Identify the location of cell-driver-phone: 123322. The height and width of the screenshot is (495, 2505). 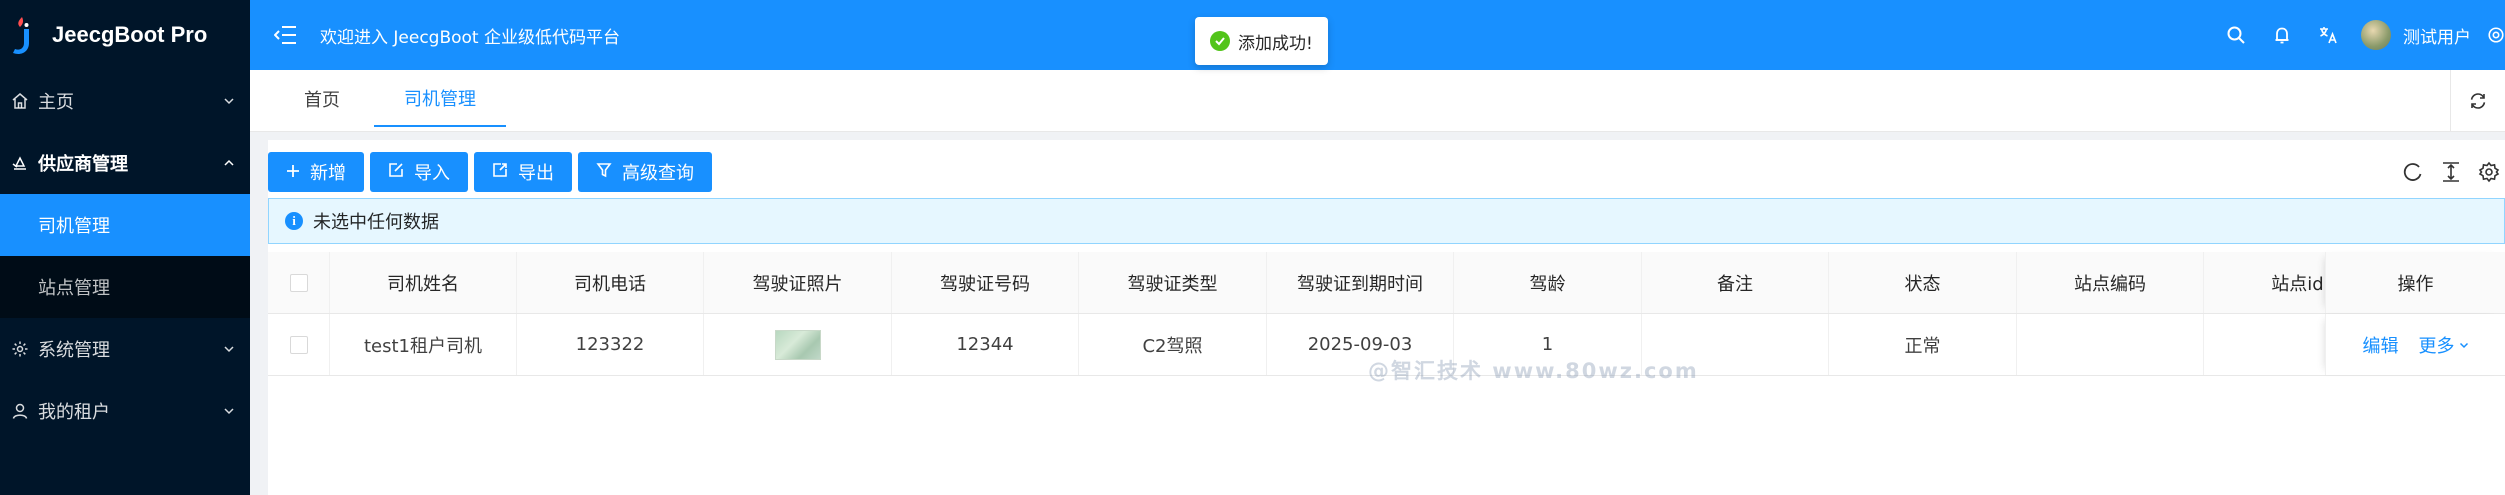
(610, 344).